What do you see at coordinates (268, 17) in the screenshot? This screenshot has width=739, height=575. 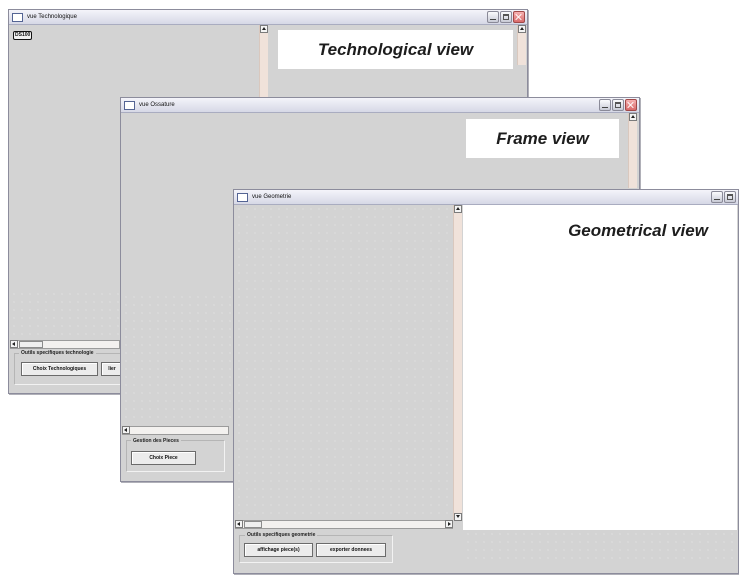 I see `titlebar-technologique: vue Technologique` at bounding box center [268, 17].